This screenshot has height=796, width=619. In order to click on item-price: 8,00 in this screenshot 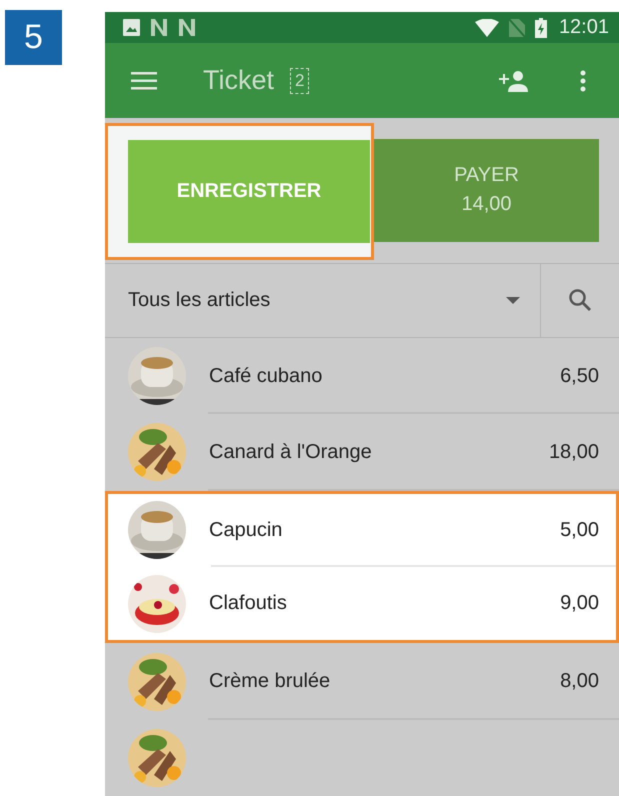, I will do `click(579, 682)`.